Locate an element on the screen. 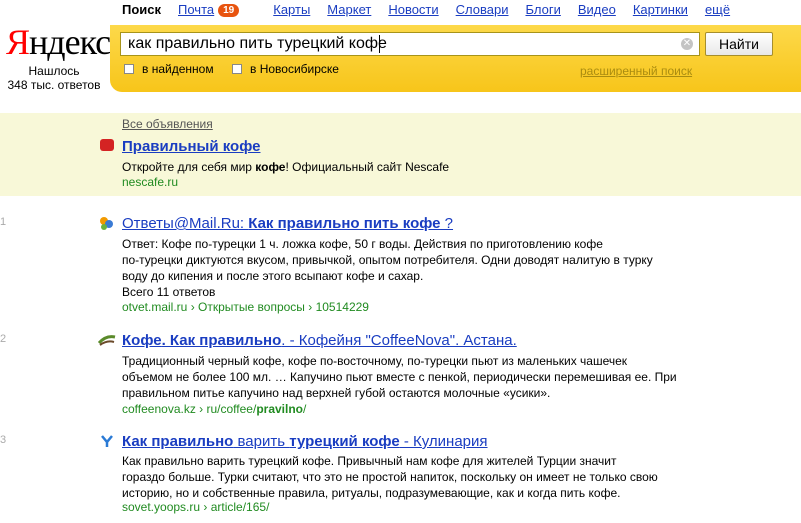 The height and width of the screenshot is (523, 801). mail-answers-icon is located at coordinates (106, 223).